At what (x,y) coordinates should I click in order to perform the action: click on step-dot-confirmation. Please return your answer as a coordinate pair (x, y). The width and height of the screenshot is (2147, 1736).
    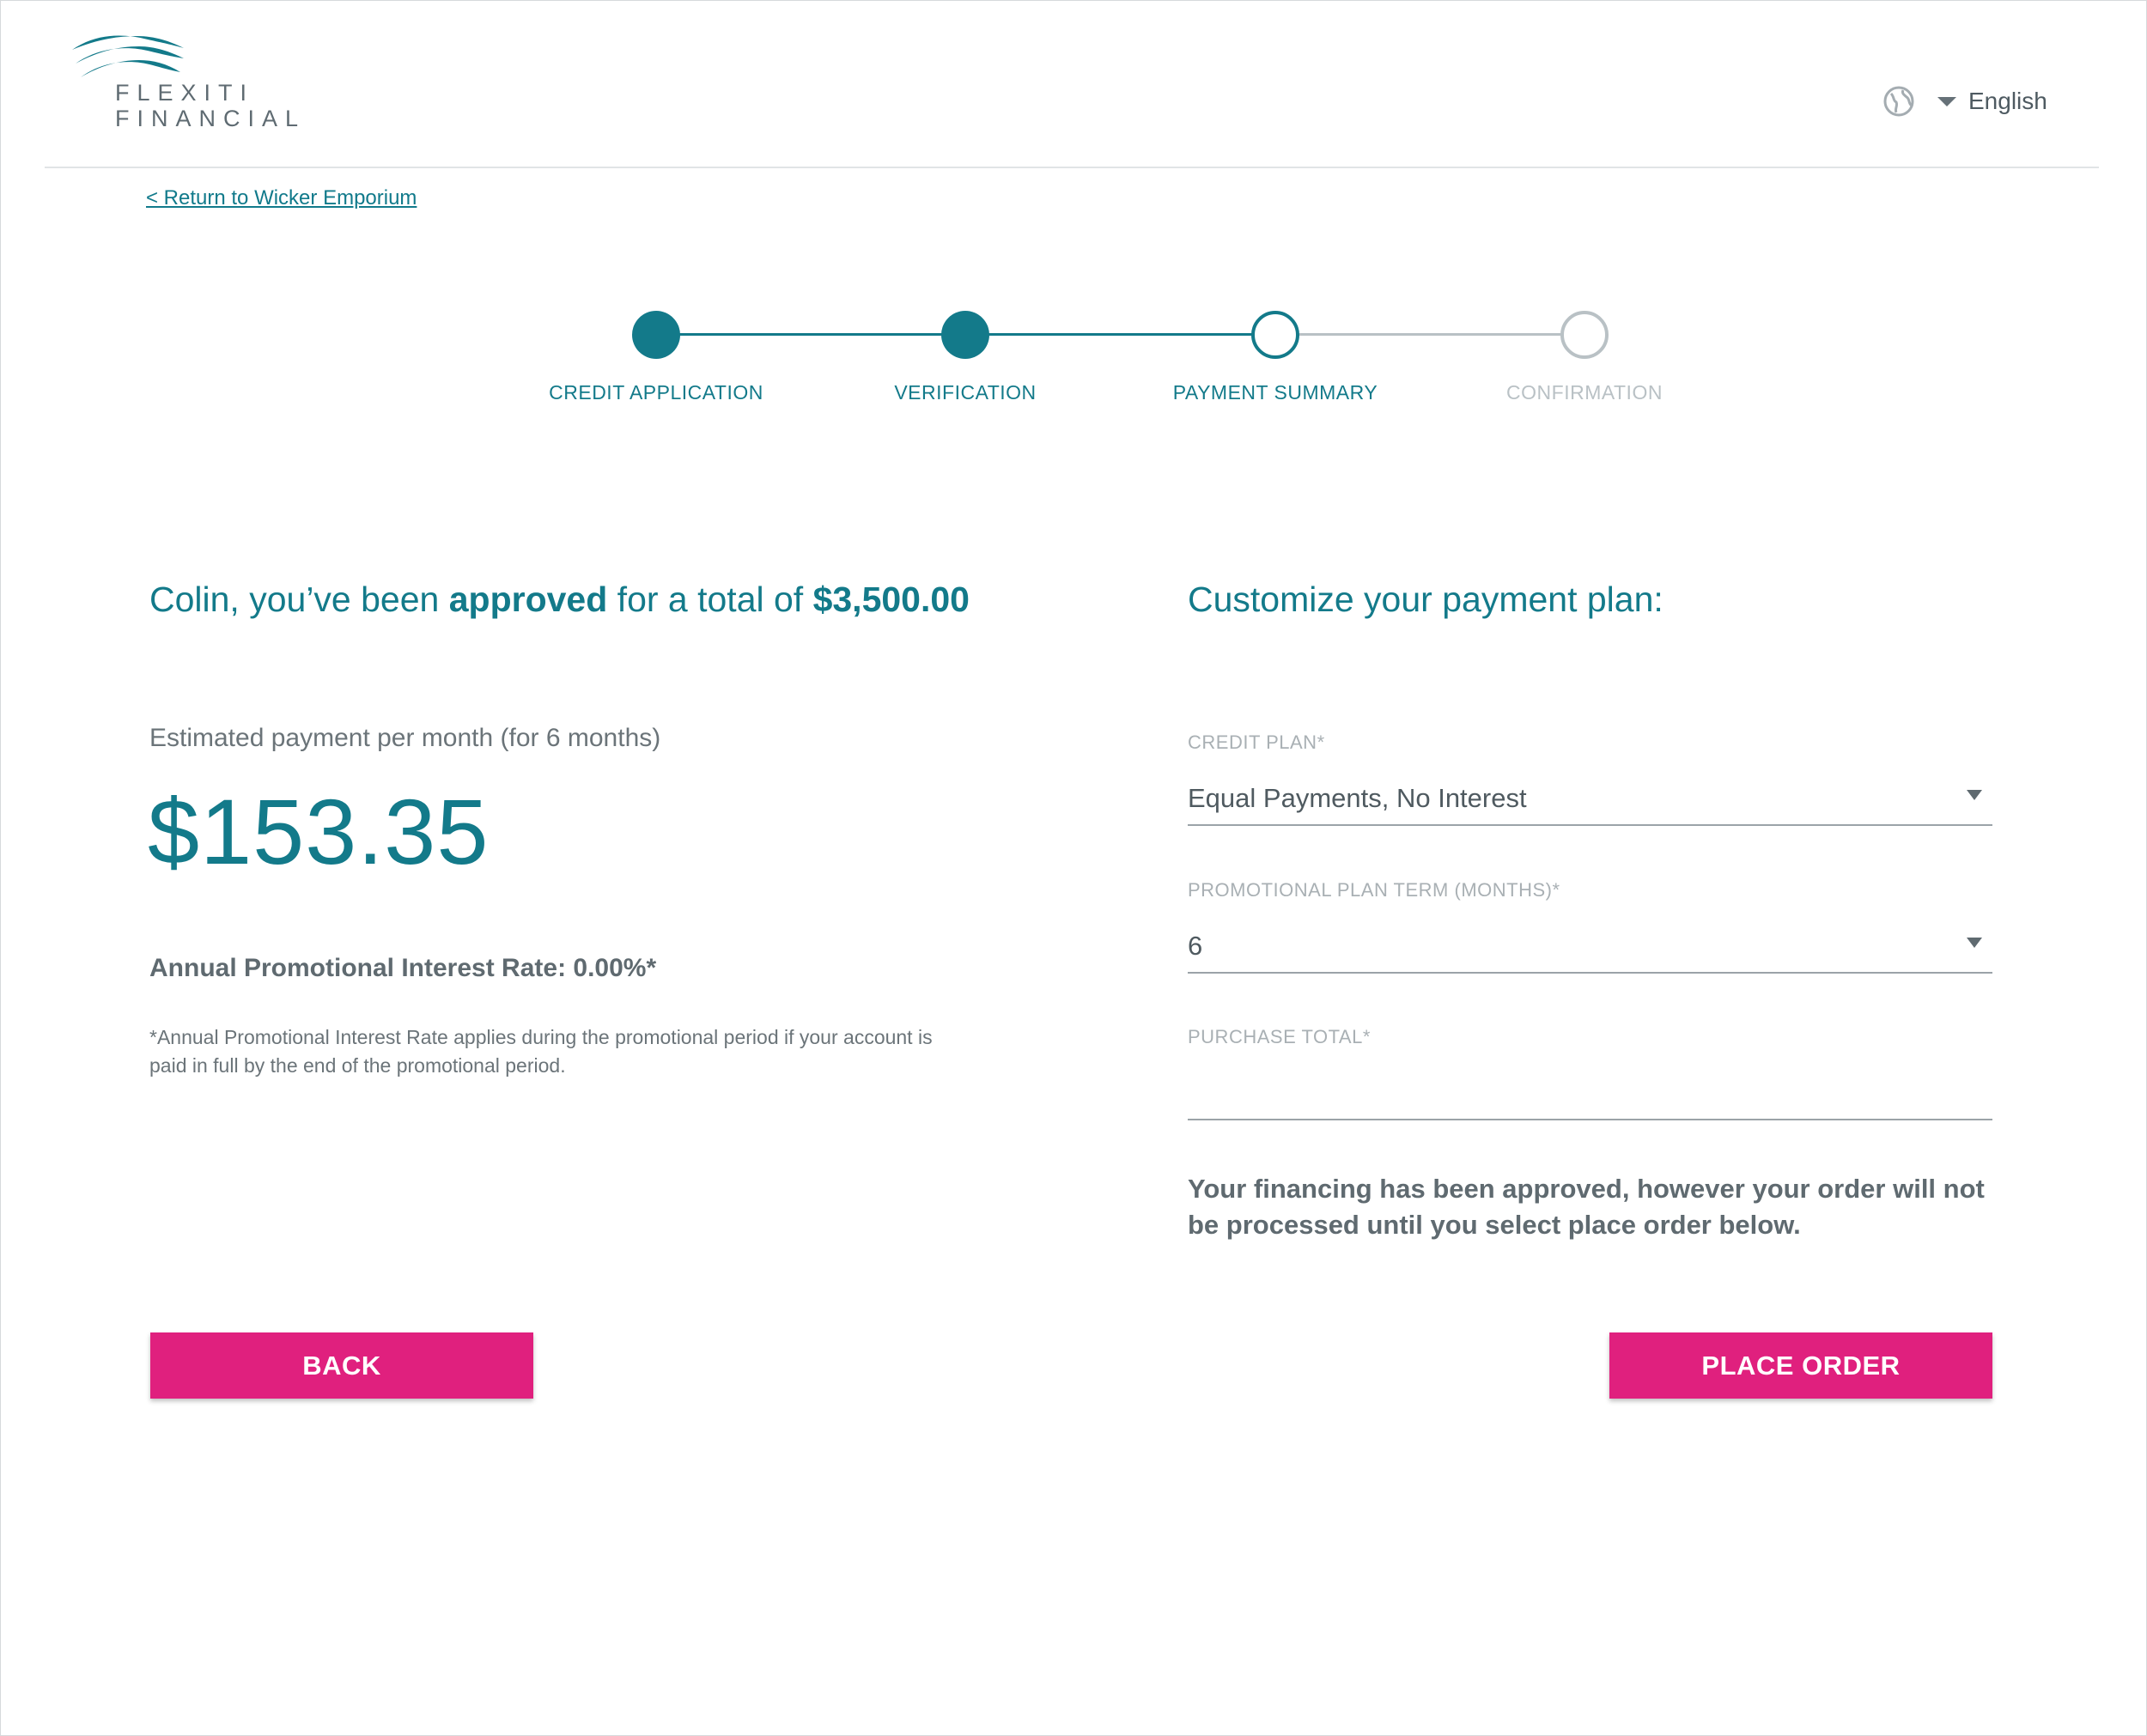
    Looking at the image, I should click on (1584, 335).